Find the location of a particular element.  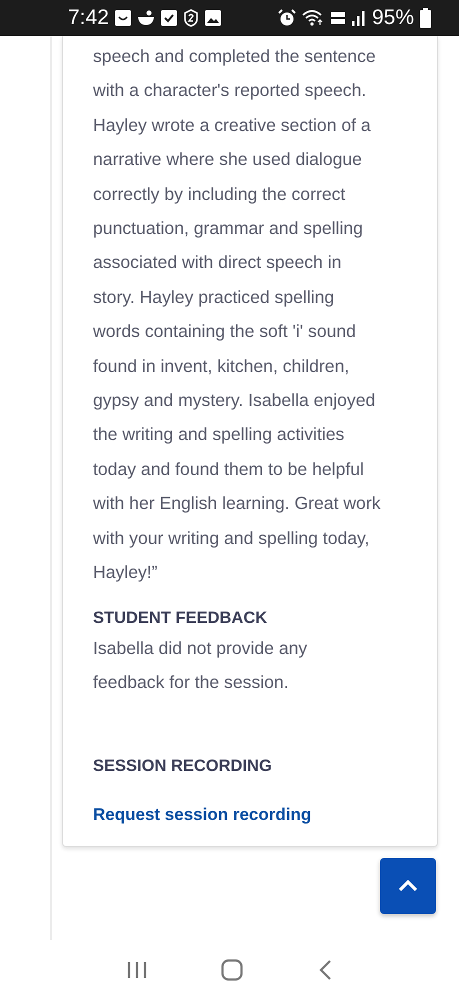

shield-icon is located at coordinates (190, 18).